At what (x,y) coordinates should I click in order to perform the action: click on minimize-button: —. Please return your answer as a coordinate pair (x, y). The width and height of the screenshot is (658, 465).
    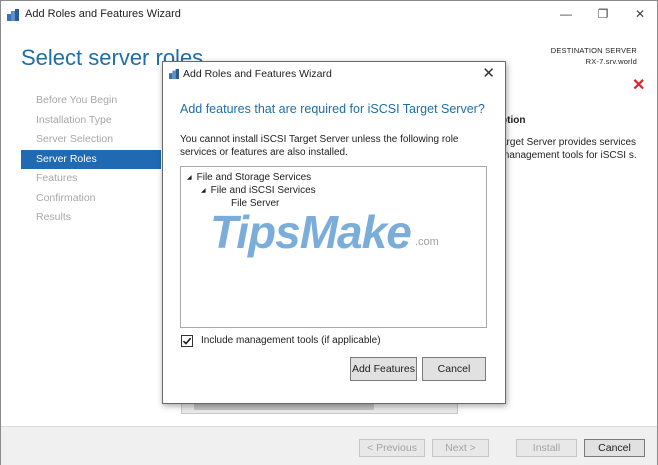
    Looking at the image, I should click on (566, 14).